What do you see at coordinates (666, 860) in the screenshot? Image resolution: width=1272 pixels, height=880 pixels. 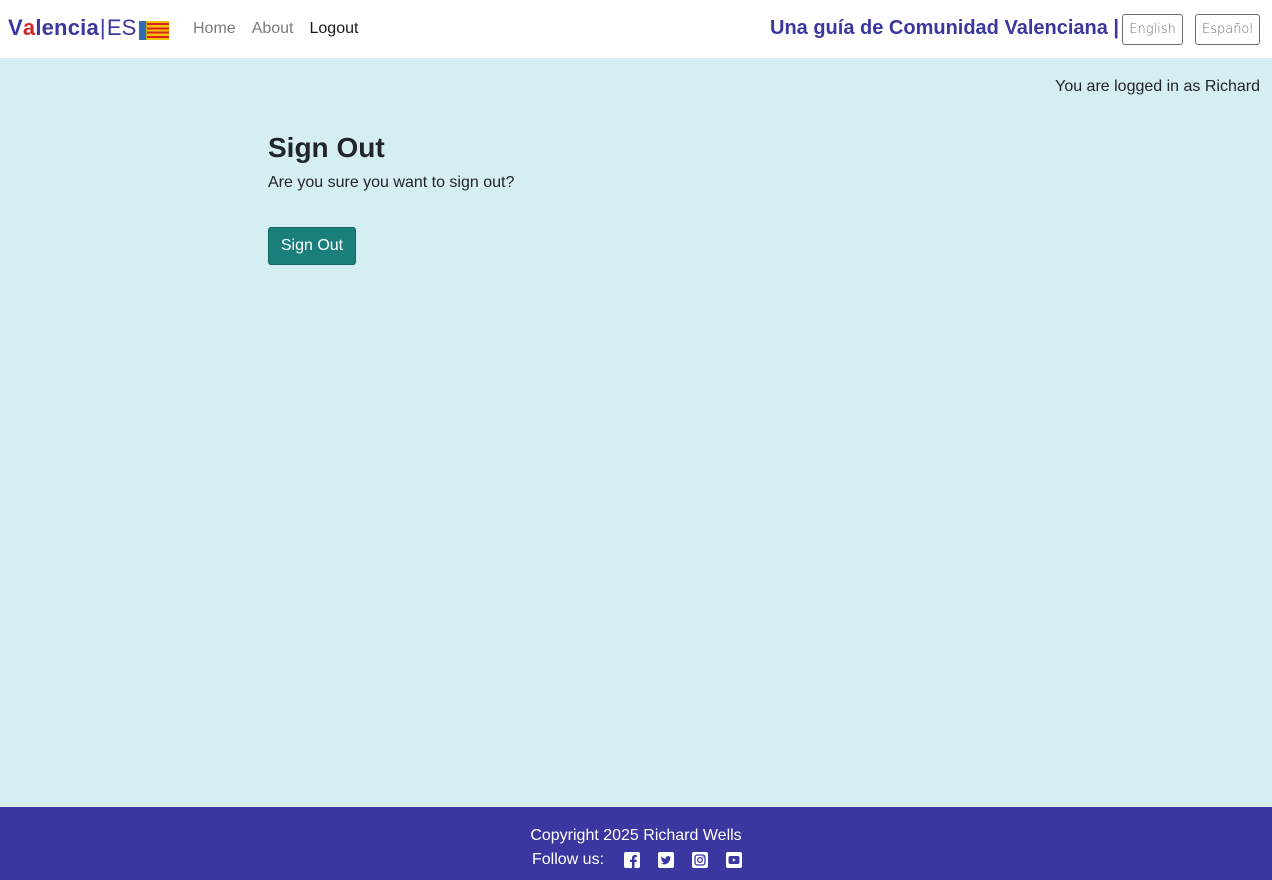 I see `twitter-icon` at bounding box center [666, 860].